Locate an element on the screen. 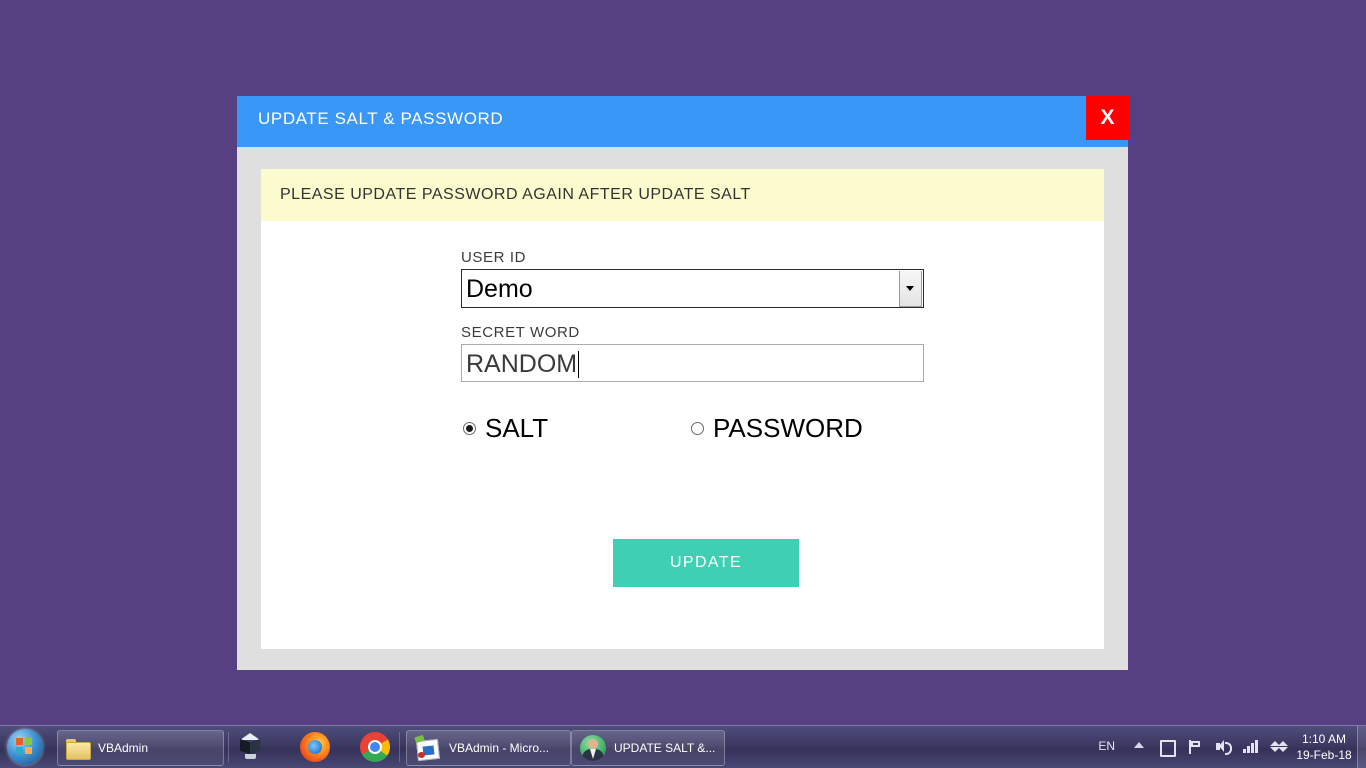 The height and width of the screenshot is (768, 1366). chrome-icon is located at coordinates (375, 747).